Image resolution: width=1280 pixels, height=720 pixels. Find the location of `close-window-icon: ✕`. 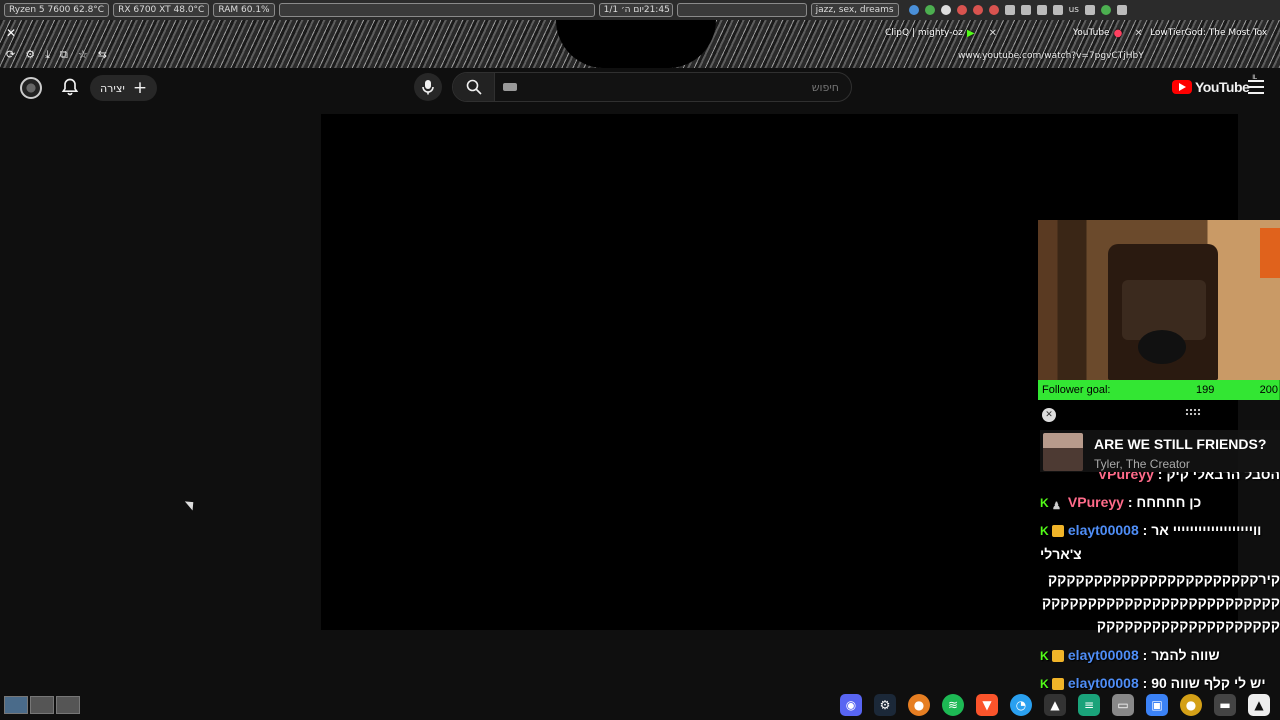

close-window-icon: ✕ is located at coordinates (11, 33).